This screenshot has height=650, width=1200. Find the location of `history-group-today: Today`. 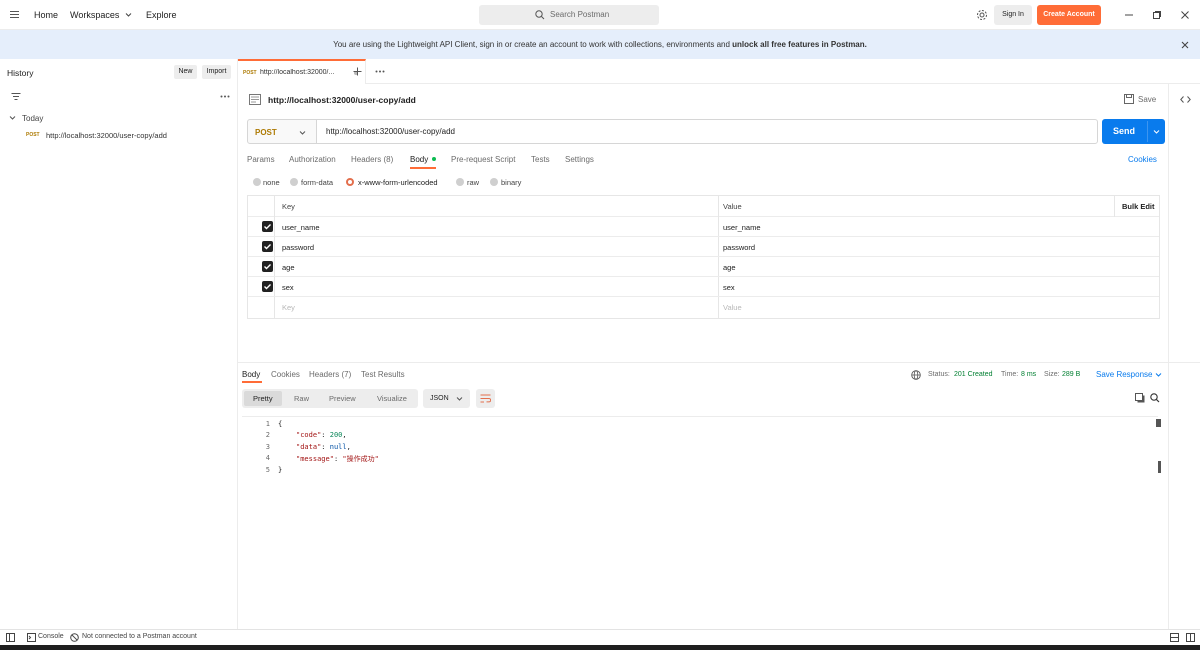

history-group-today: Today is located at coordinates (32, 118).